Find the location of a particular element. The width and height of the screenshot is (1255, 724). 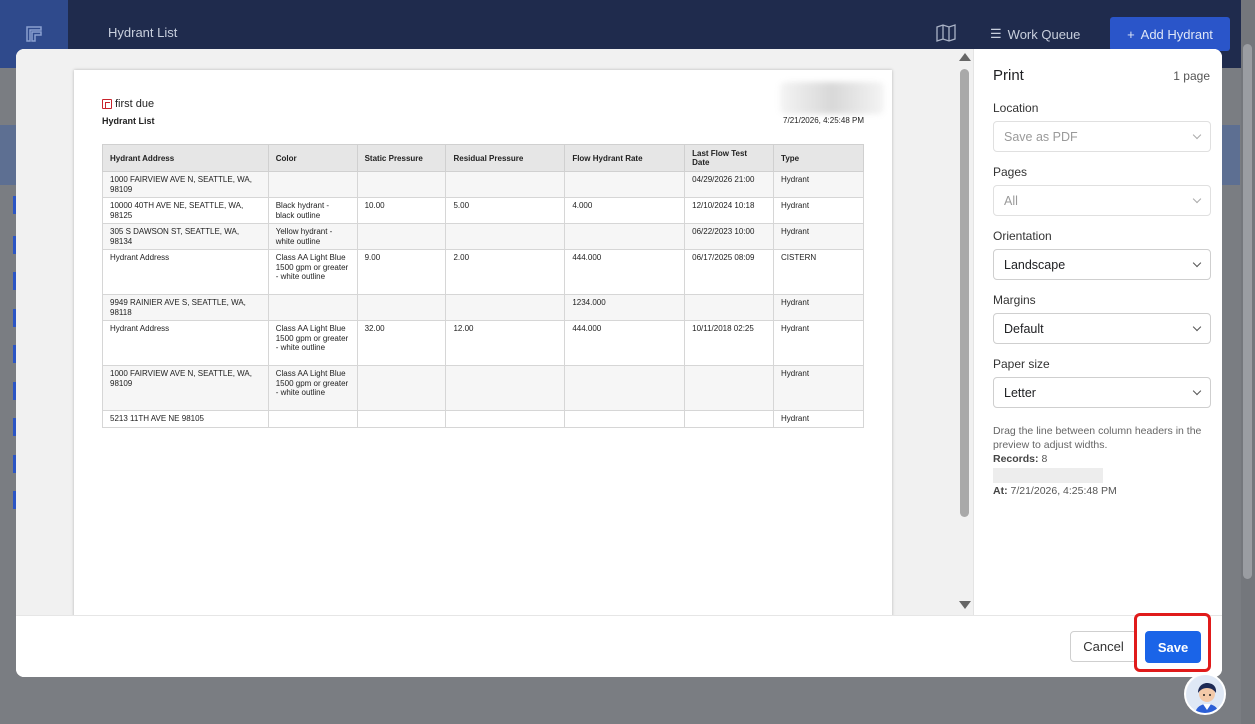

print-title: Print is located at coordinates (1008, 75).